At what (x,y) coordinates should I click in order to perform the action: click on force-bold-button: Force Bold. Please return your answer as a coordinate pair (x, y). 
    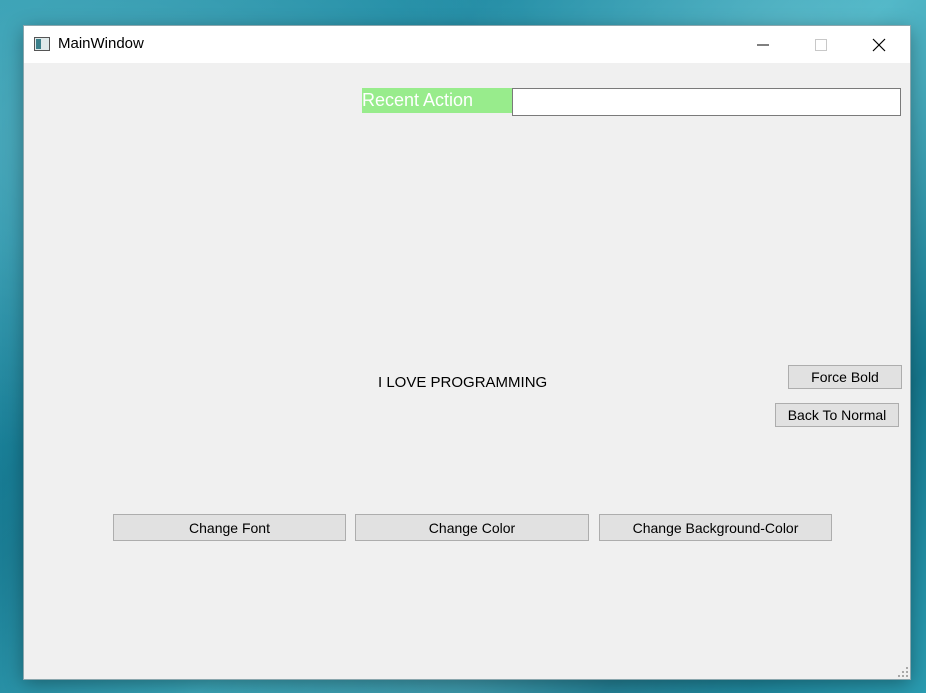
    Looking at the image, I should click on (845, 377).